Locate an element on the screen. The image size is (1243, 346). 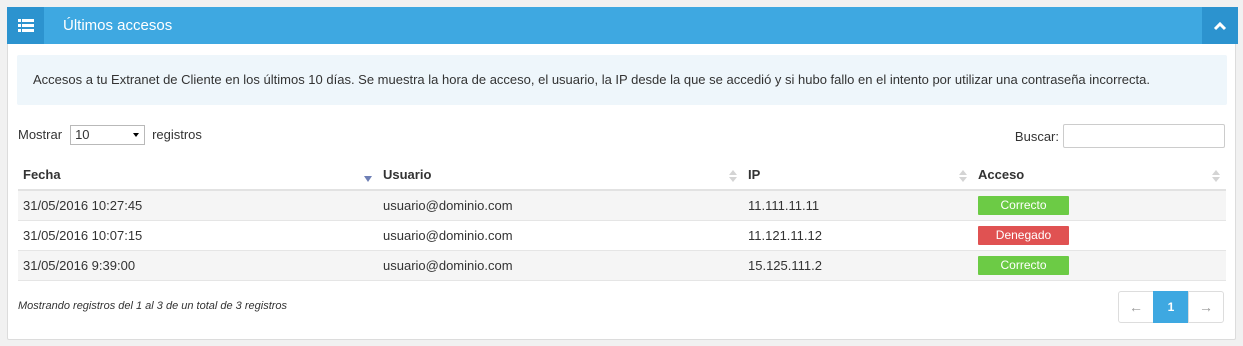
status-badge: Denegado is located at coordinates (1023, 235).